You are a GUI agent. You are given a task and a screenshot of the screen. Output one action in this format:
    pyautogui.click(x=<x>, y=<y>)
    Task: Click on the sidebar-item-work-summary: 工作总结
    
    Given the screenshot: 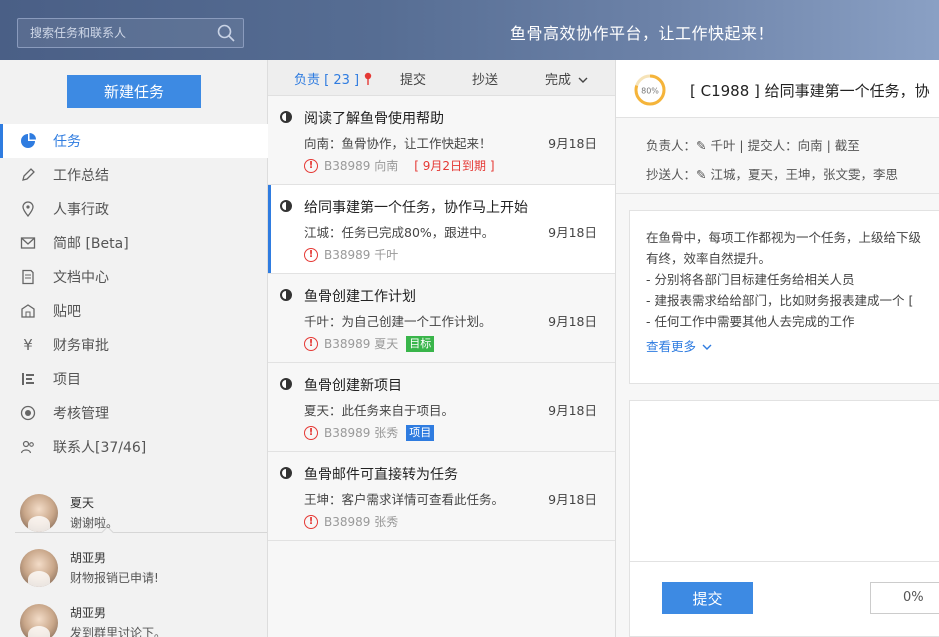 What is the action you would take?
    pyautogui.click(x=134, y=175)
    